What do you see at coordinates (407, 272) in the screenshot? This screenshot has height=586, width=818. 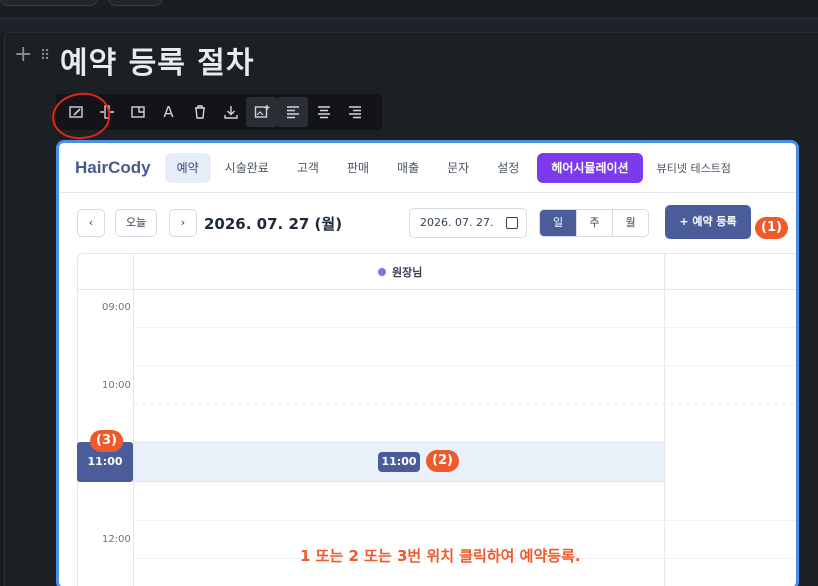 I see `staff-name: 원장님` at bounding box center [407, 272].